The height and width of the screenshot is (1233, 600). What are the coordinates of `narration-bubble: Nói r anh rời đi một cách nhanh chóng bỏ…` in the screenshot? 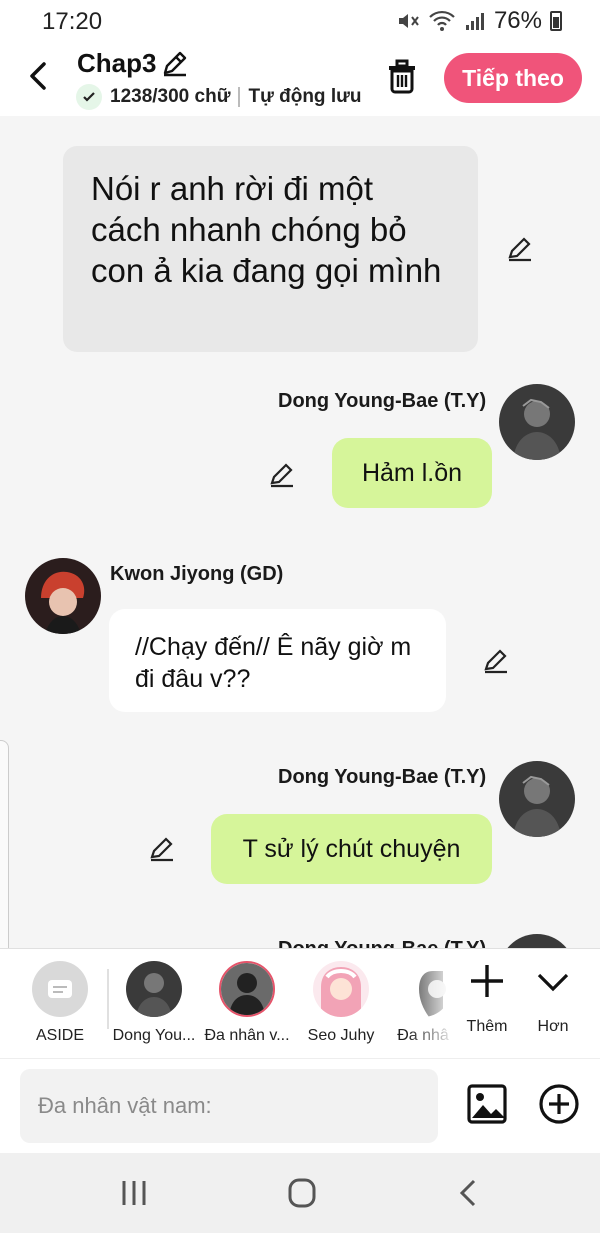 It's located at (270, 249).